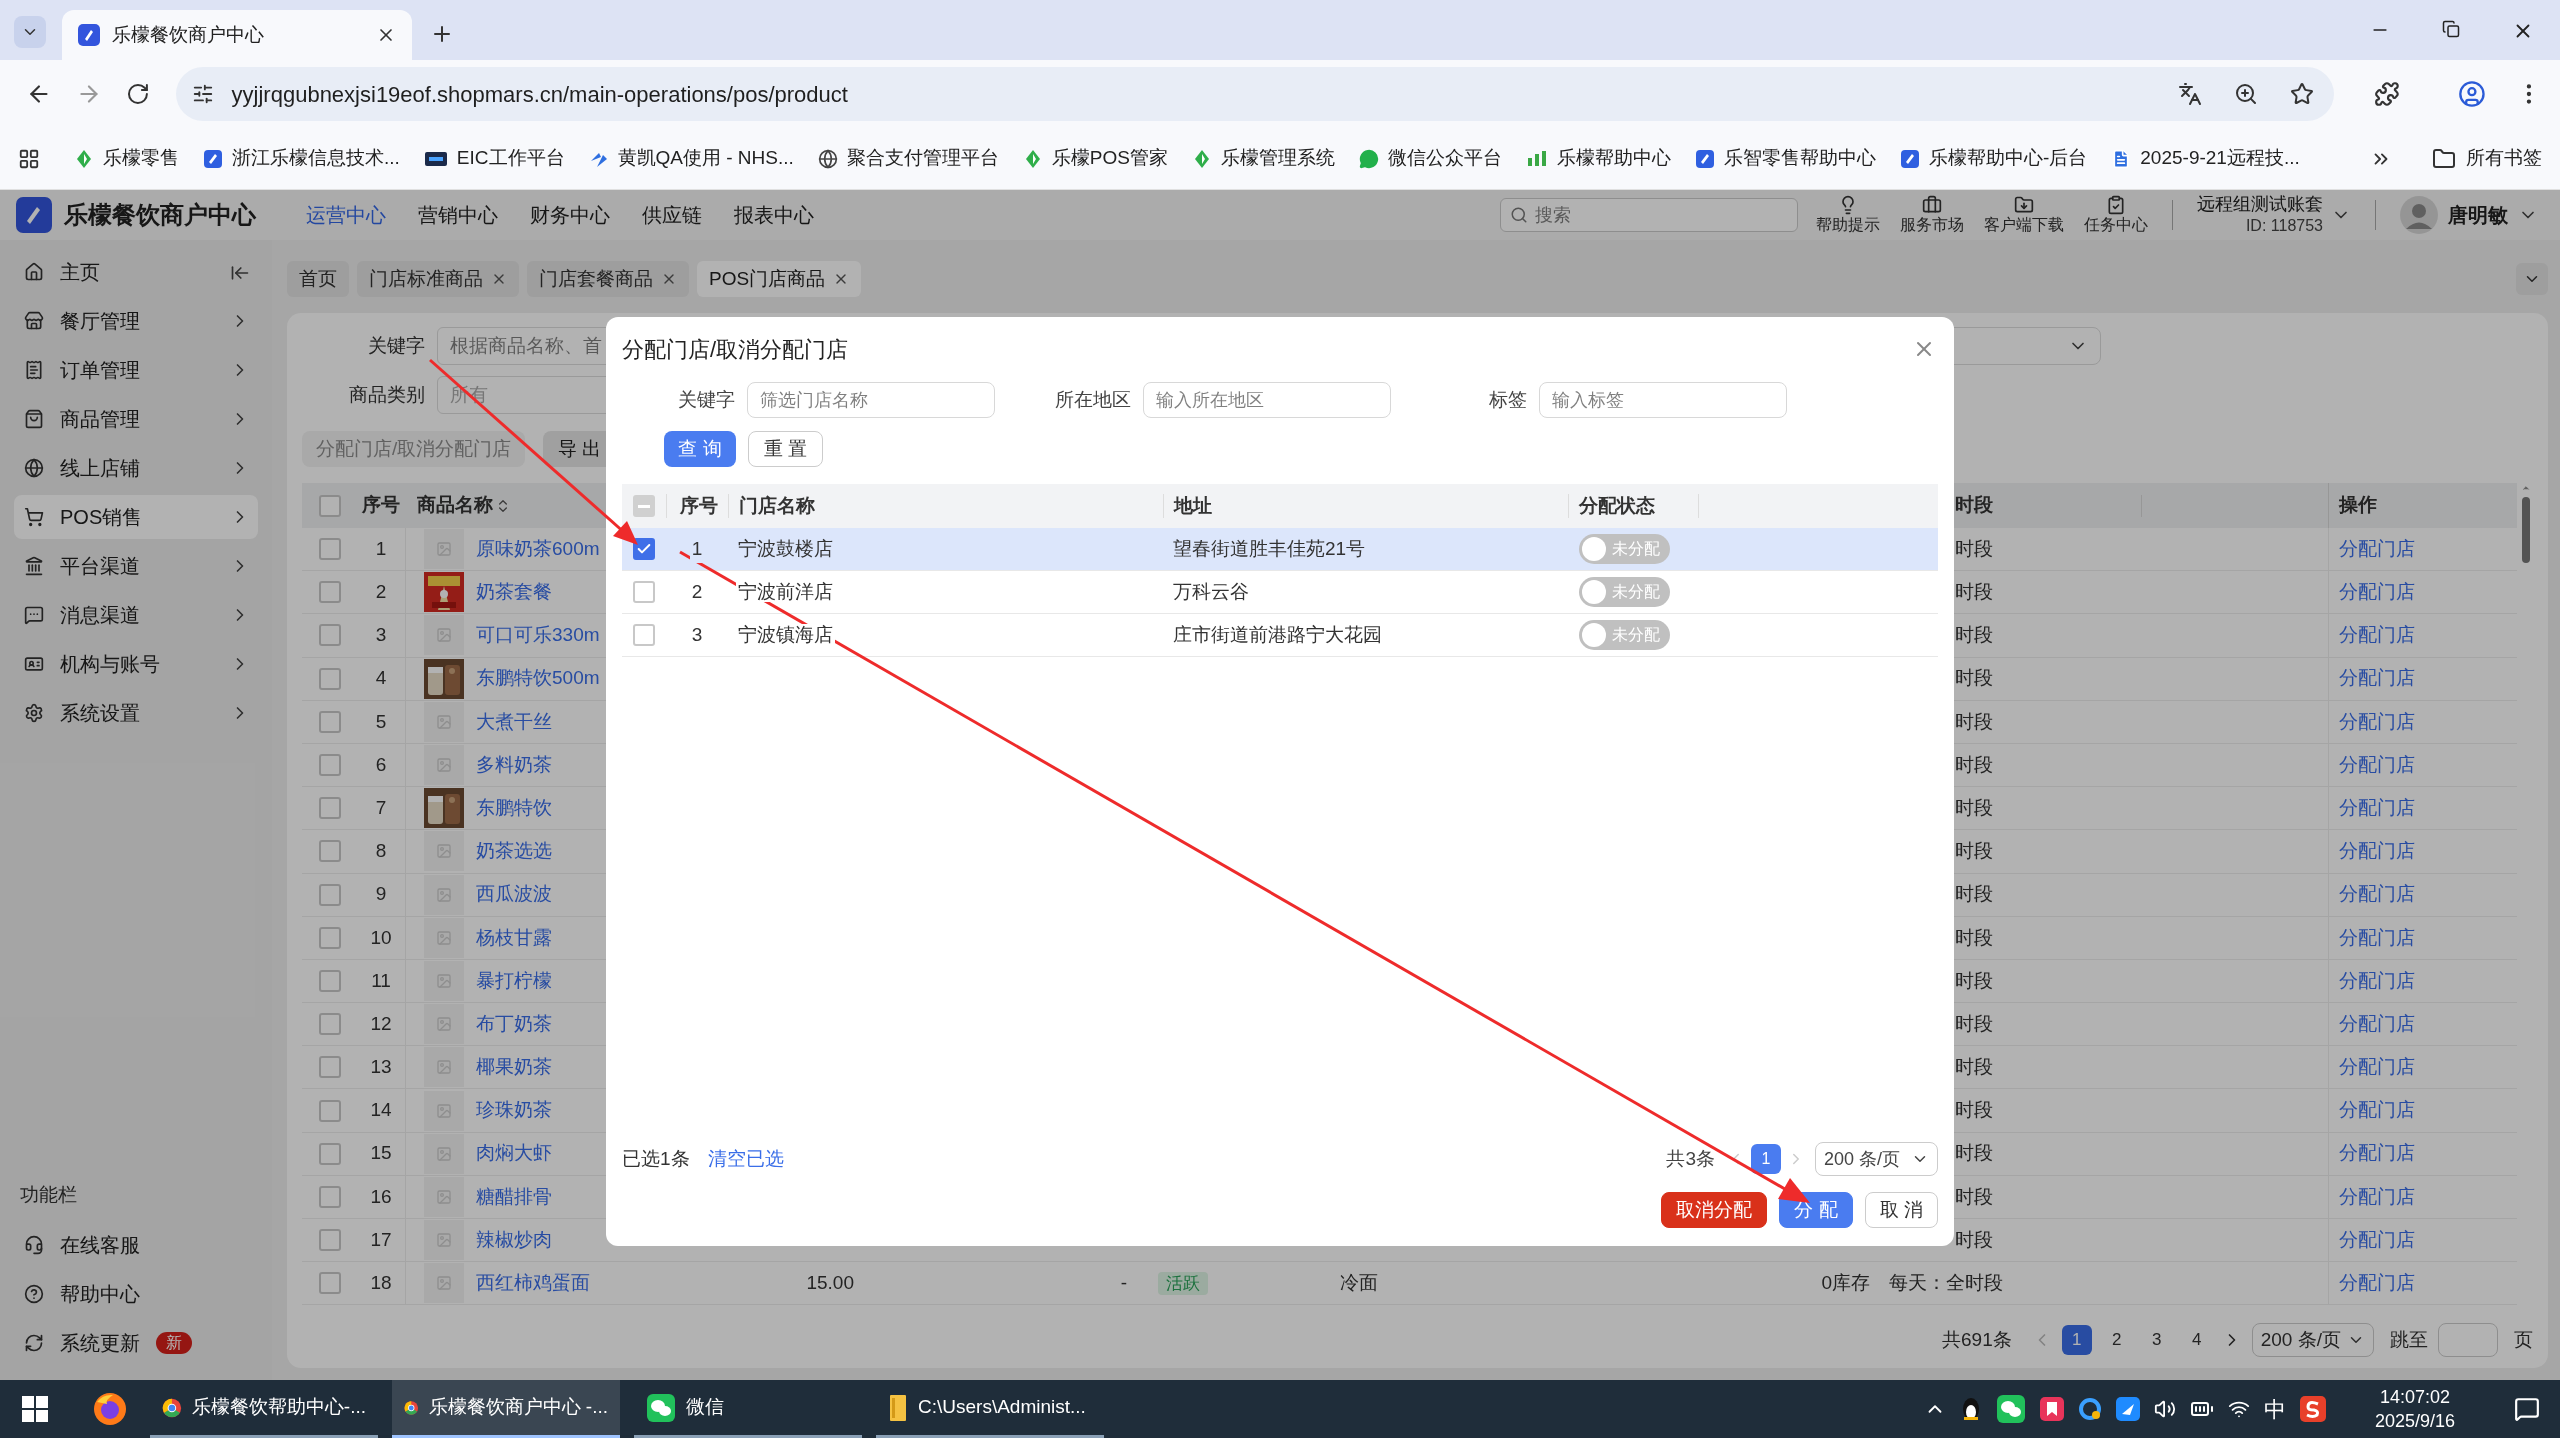  I want to click on total-count: 共3条, so click(1690, 1158).